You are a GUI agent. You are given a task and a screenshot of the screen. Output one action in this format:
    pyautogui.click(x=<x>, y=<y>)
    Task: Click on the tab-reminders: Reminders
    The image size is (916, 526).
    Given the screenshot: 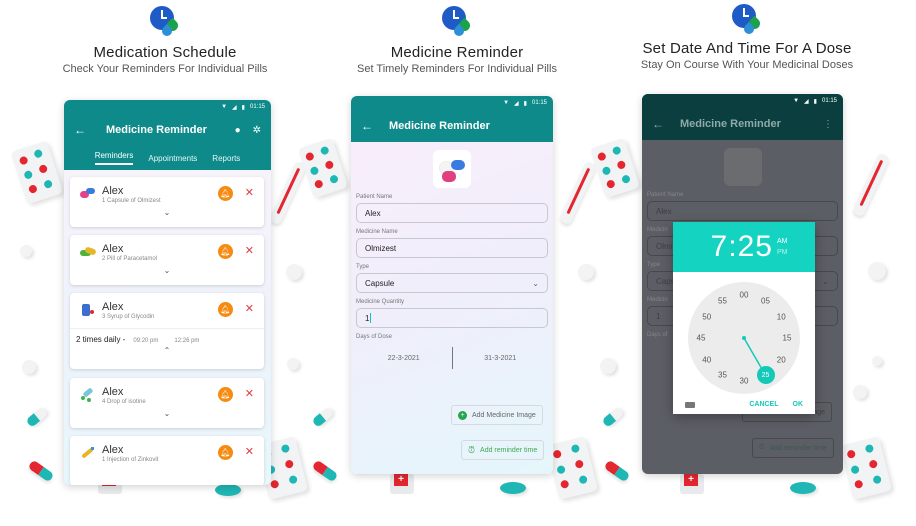 What is the action you would take?
    pyautogui.click(x=114, y=158)
    